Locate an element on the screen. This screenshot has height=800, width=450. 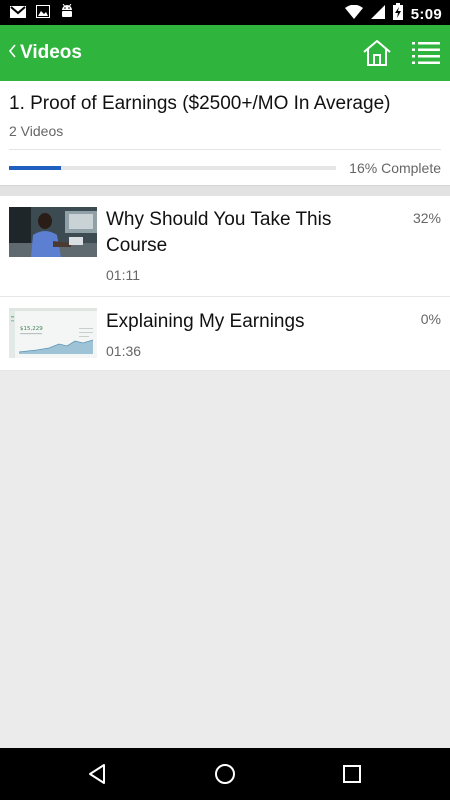
home-icon is located at coordinates (377, 55).